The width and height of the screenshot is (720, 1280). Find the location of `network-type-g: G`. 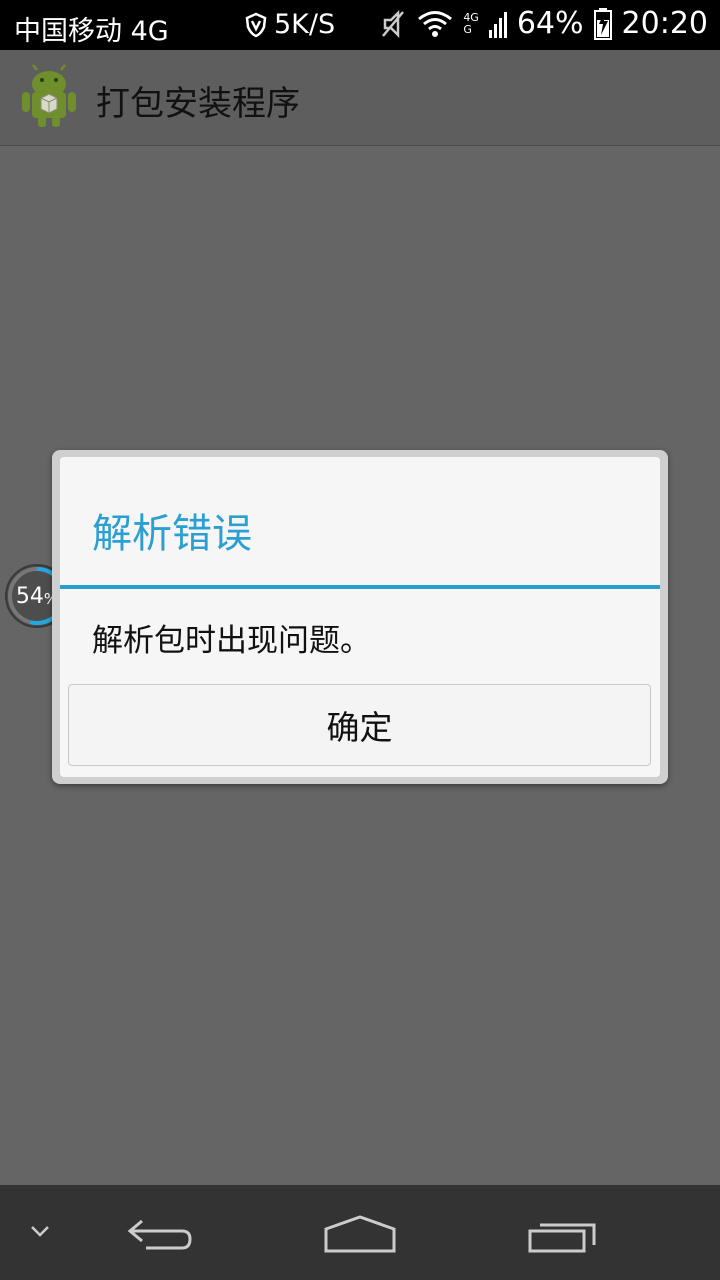

network-type-g: G is located at coordinates (467, 29).